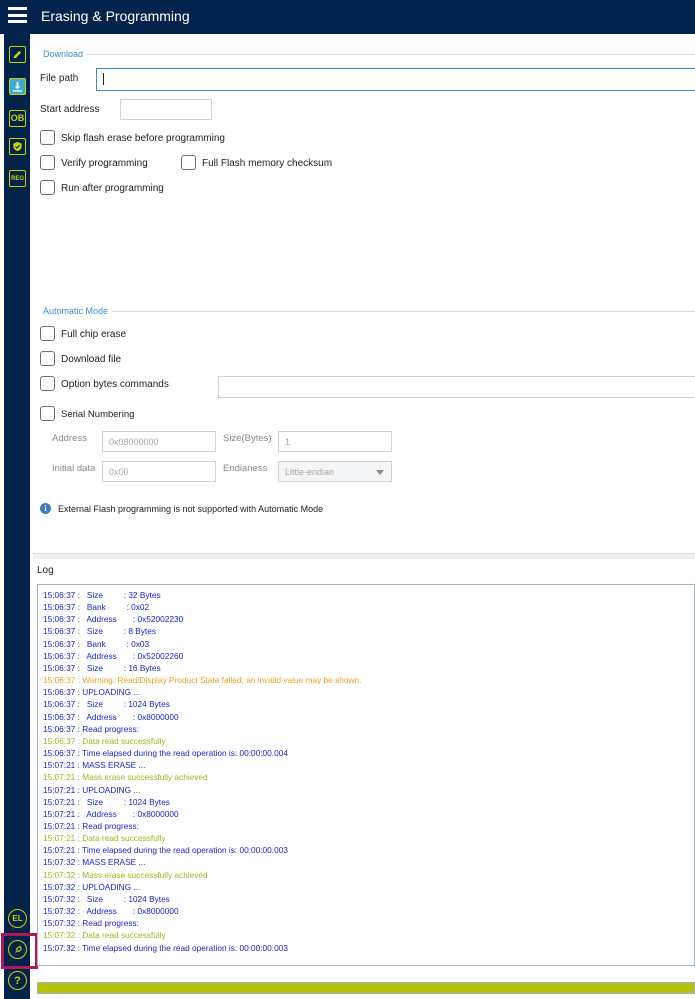 The width and height of the screenshot is (695, 999). Describe the element at coordinates (69, 438) in the screenshot. I see `address-label: Address` at that location.